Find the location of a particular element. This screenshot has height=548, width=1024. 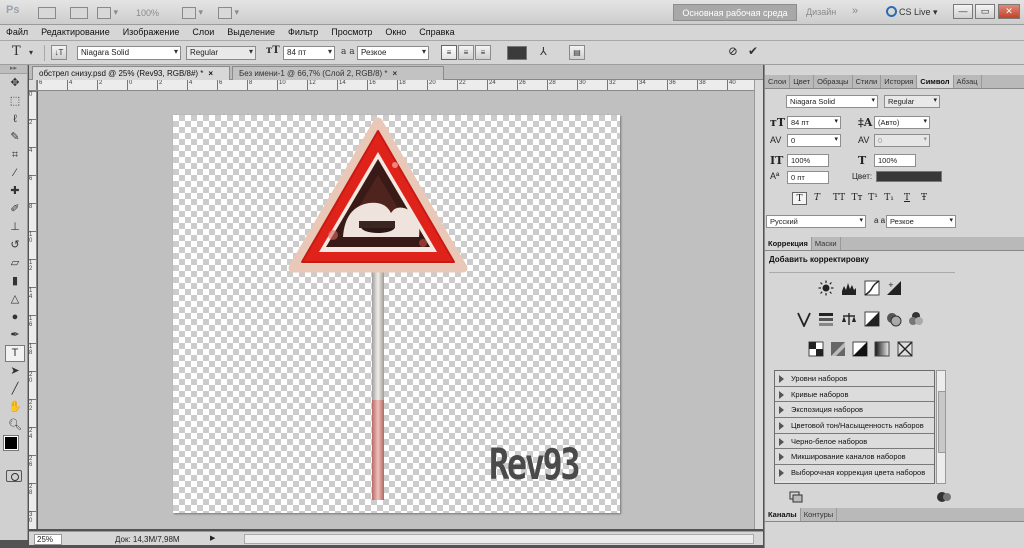

hand-tool-icon: ✋ is located at coordinates (15, 407).